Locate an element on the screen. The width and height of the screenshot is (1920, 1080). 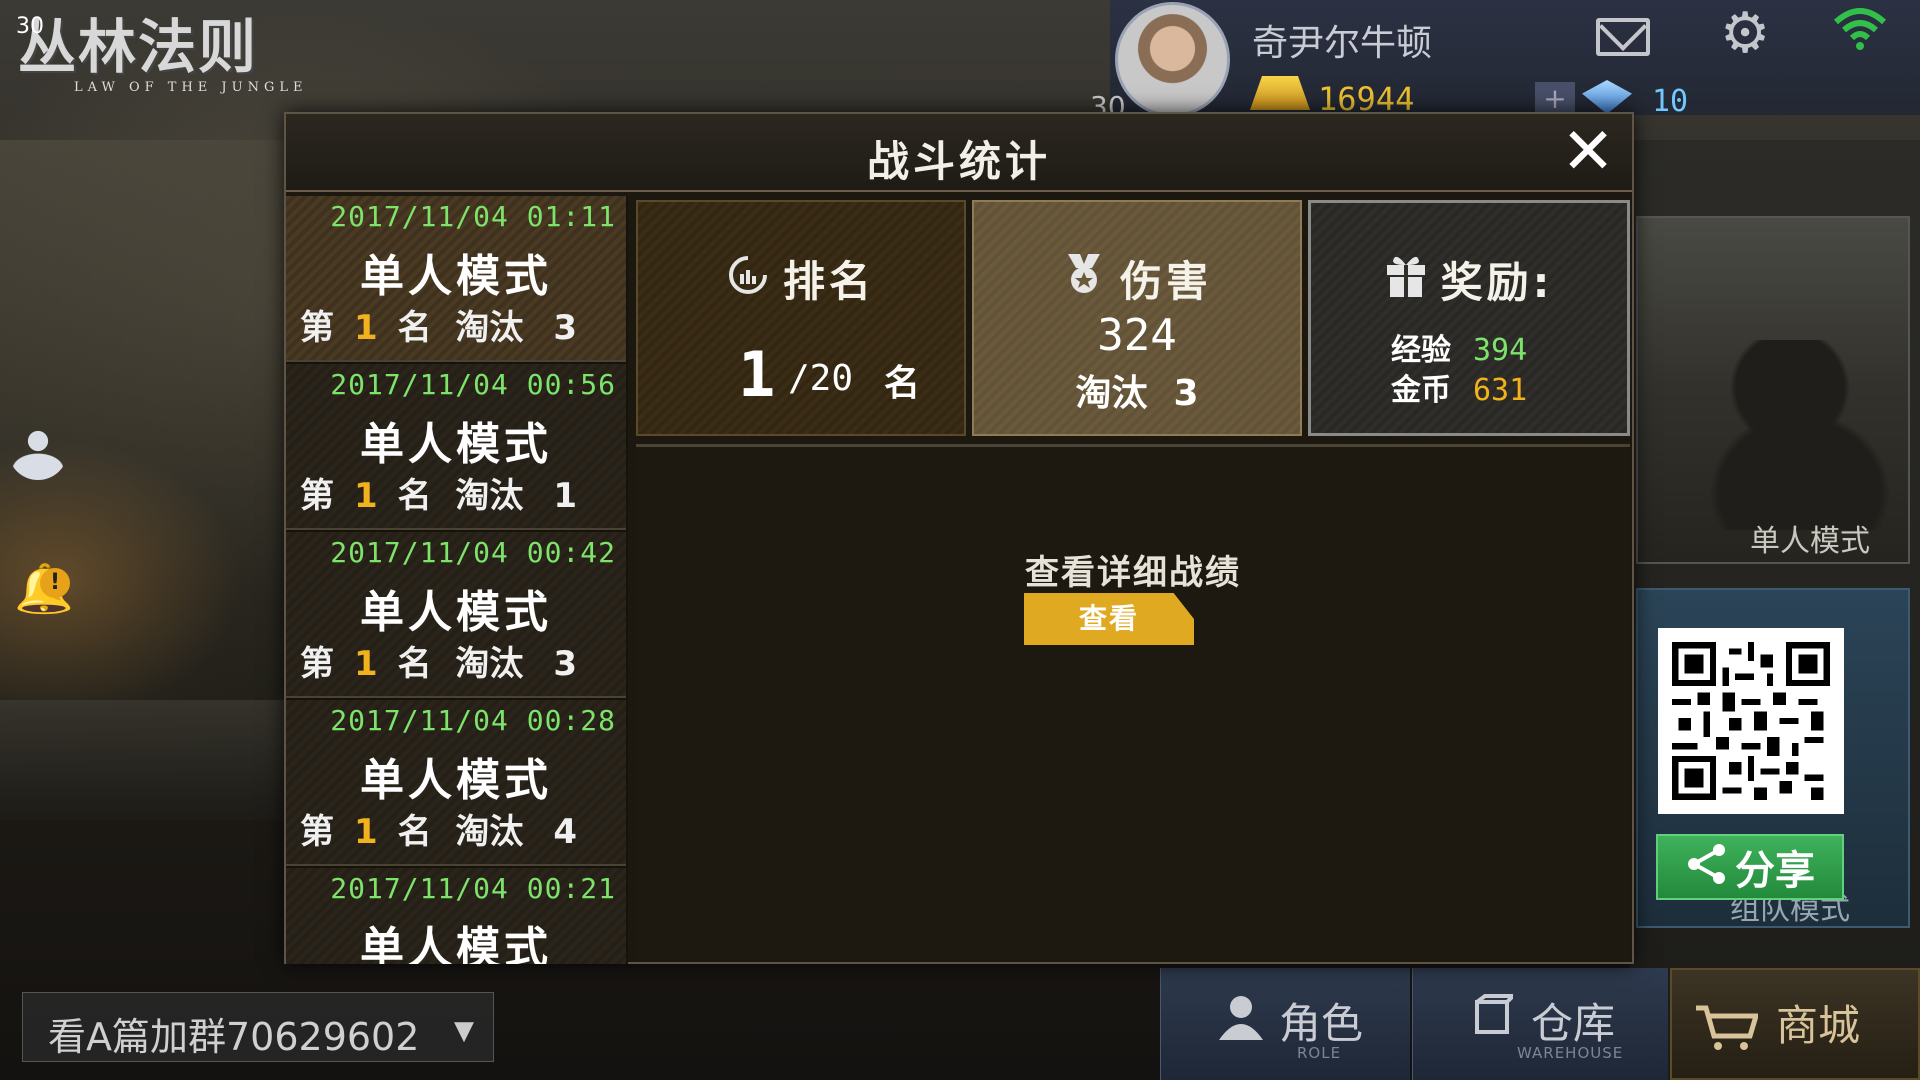
mail-icon is located at coordinates (1623, 37).